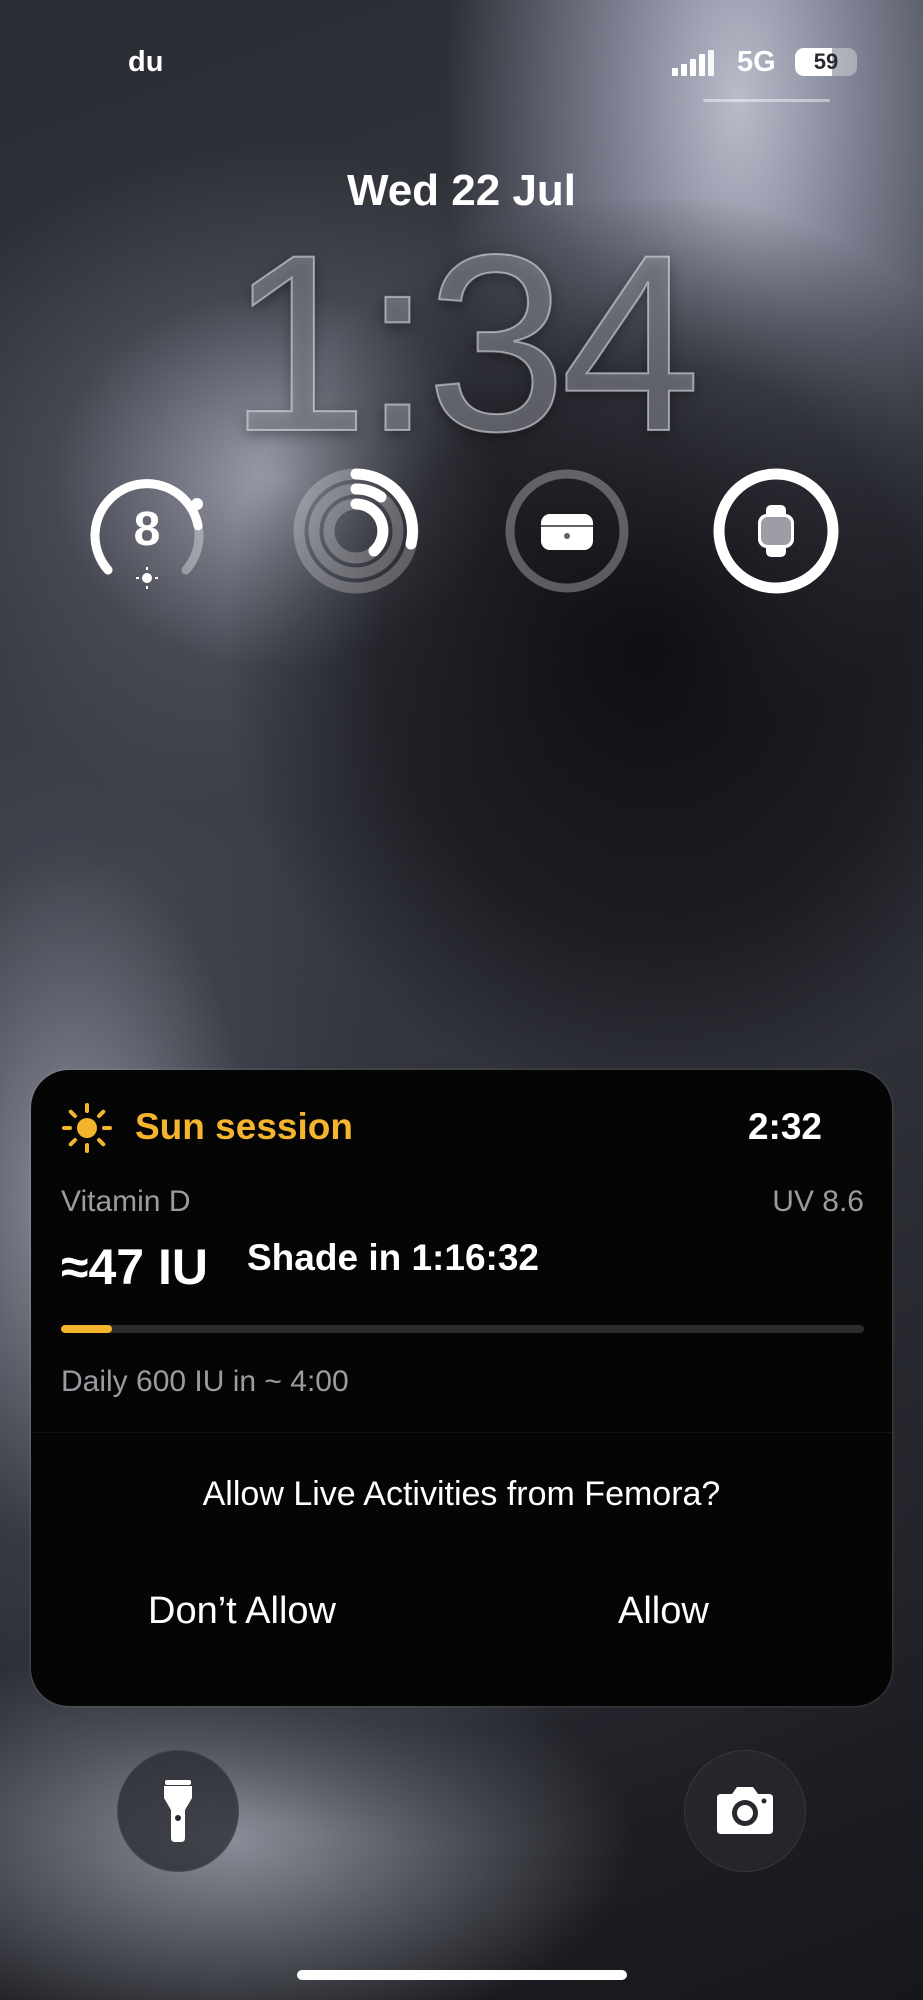  What do you see at coordinates (464, 343) in the screenshot?
I see `lock-time: 1:34` at bounding box center [464, 343].